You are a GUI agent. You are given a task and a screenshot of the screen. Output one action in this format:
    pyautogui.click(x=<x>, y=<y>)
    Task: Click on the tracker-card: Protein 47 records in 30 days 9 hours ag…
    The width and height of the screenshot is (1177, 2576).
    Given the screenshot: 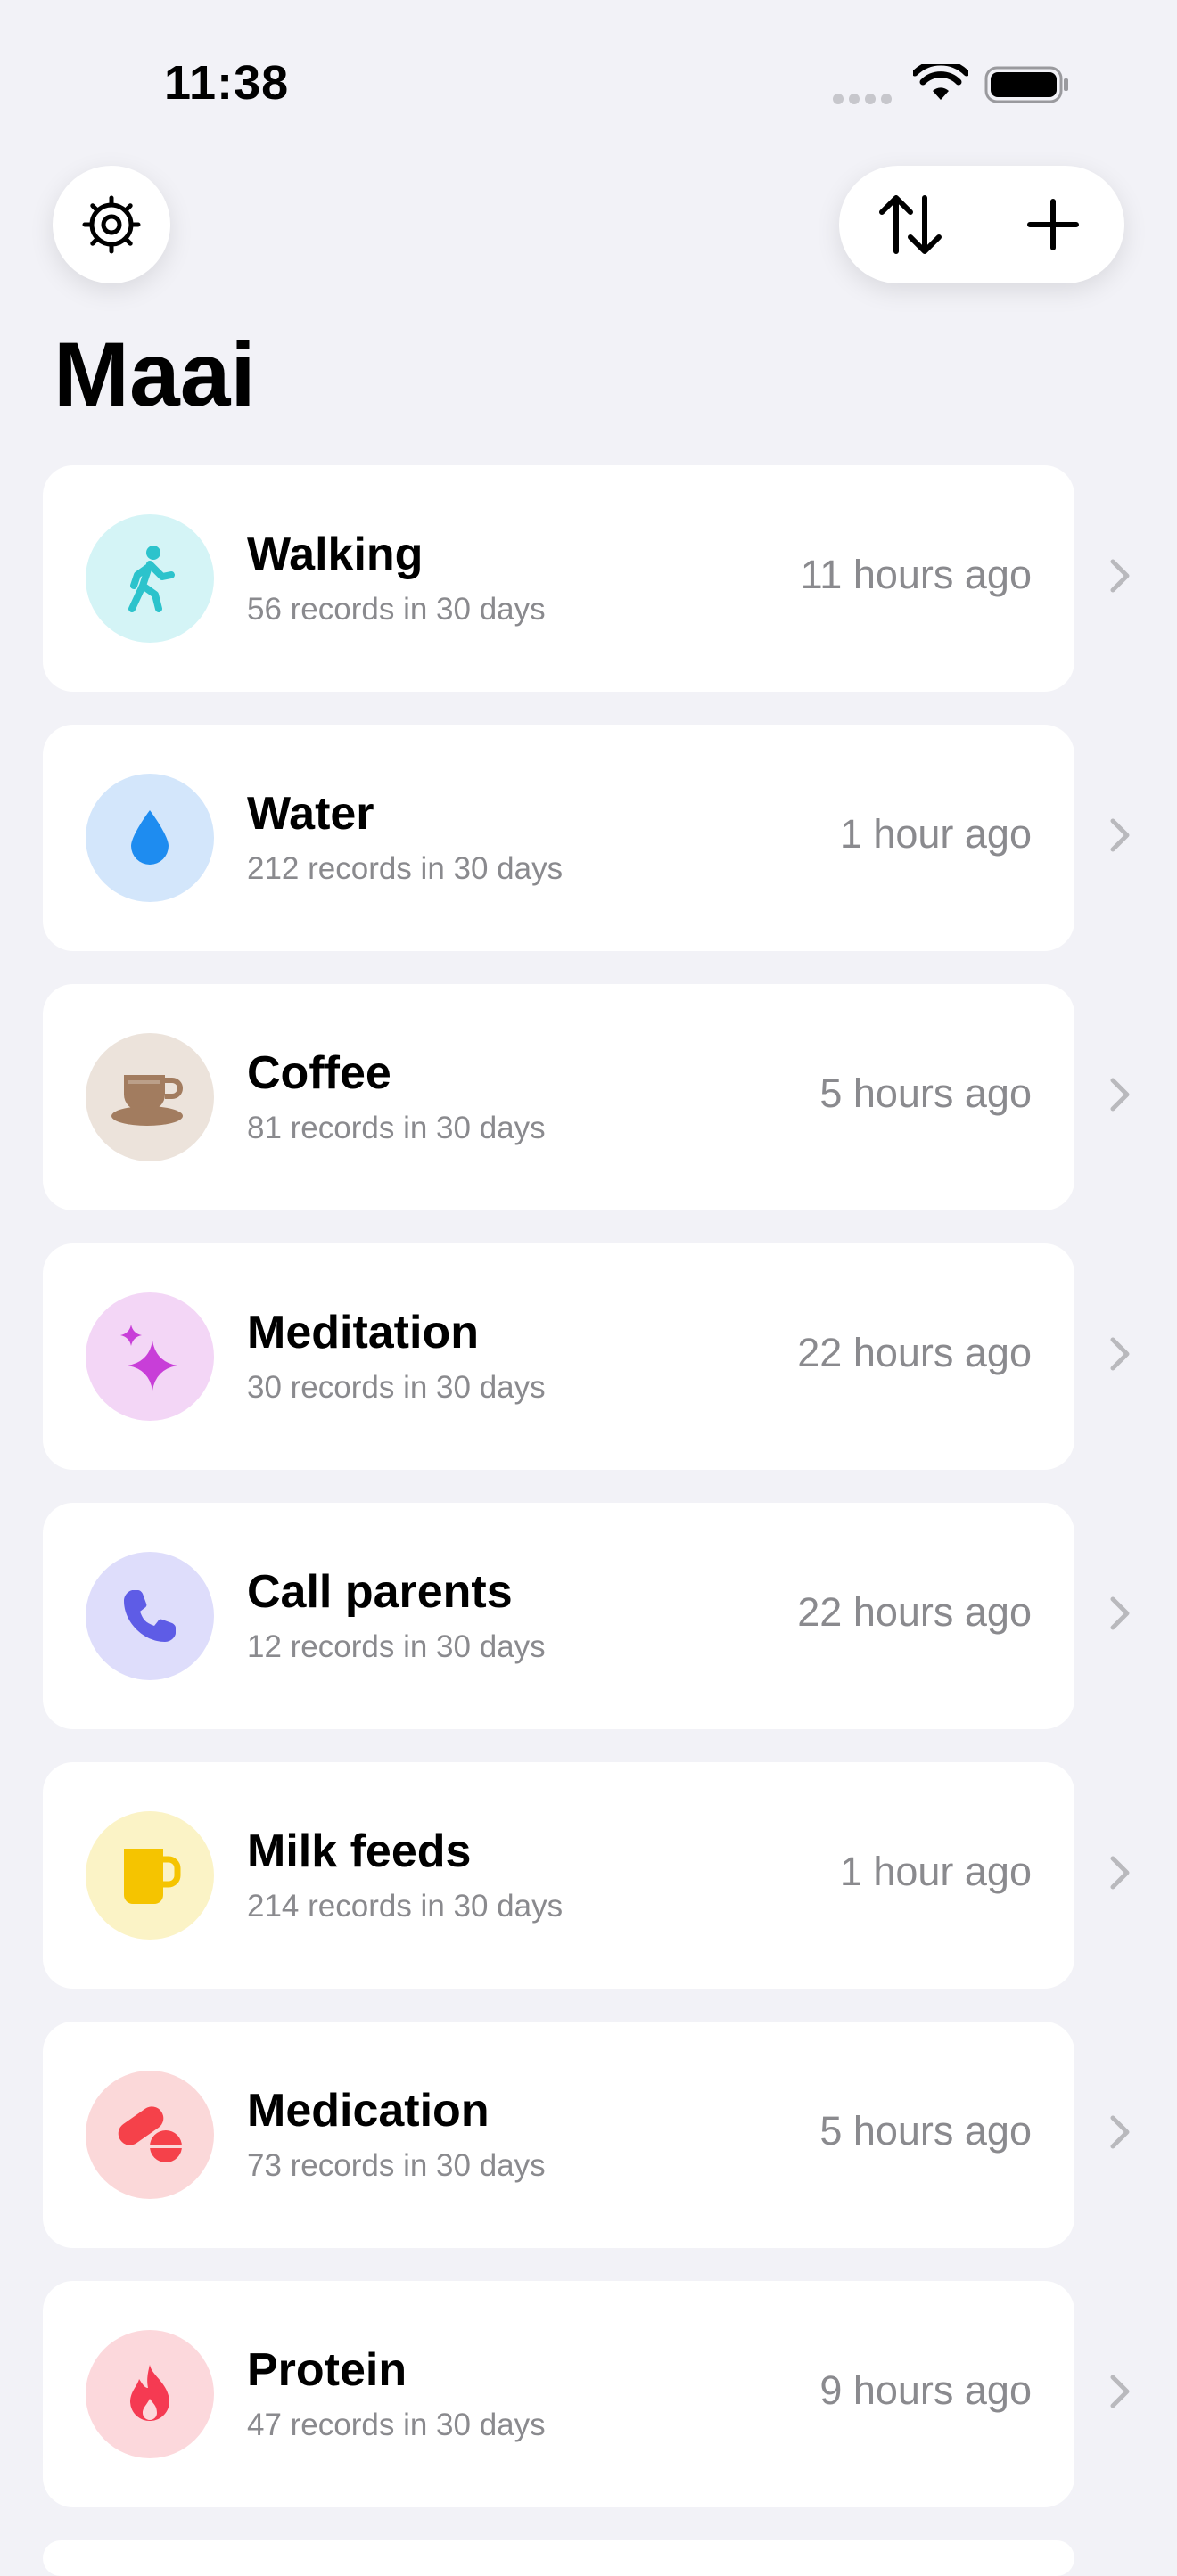 What is the action you would take?
    pyautogui.click(x=558, y=2394)
    